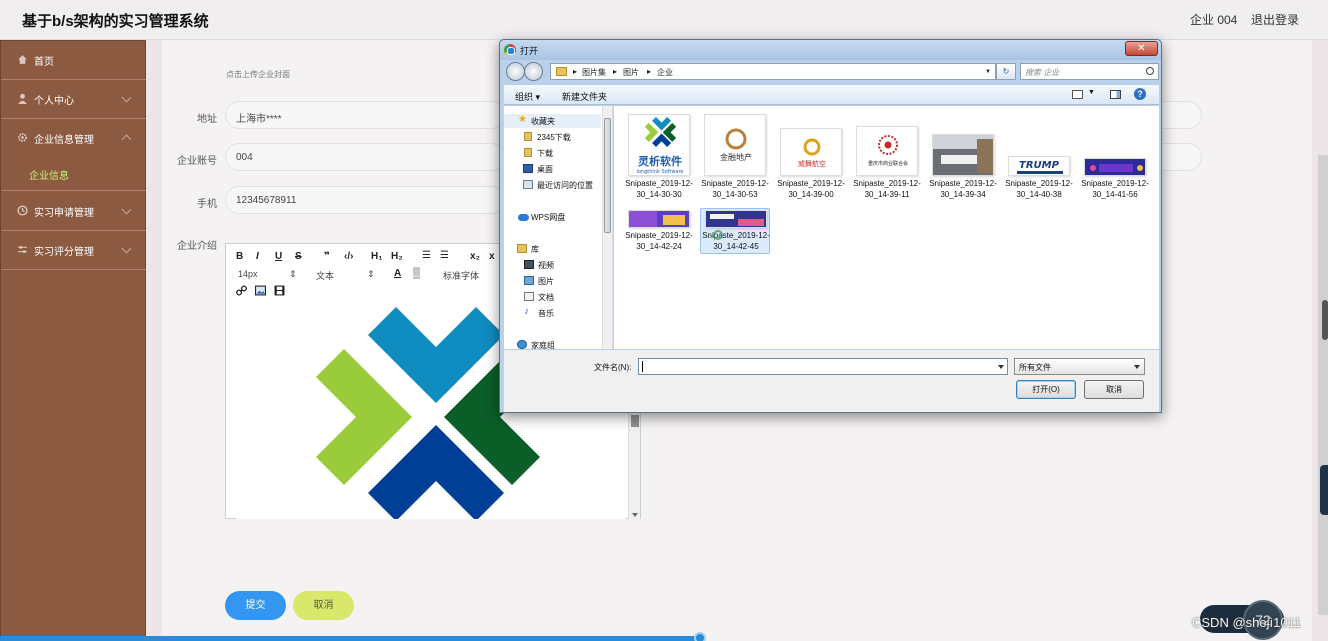 This screenshot has height=641, width=1328. What do you see at coordinates (492, 256) in the screenshot?
I see `superscript-button: x` at bounding box center [492, 256].